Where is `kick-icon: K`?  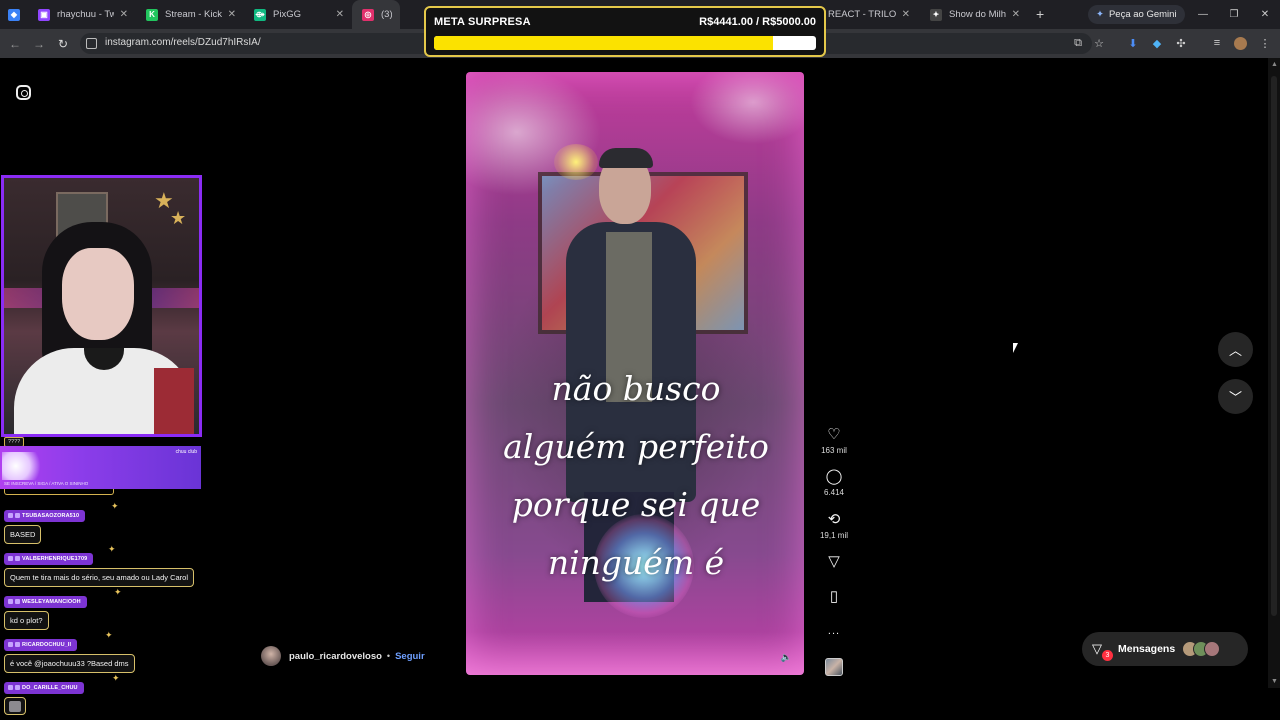
kick-icon: K is located at coordinates (152, 14).